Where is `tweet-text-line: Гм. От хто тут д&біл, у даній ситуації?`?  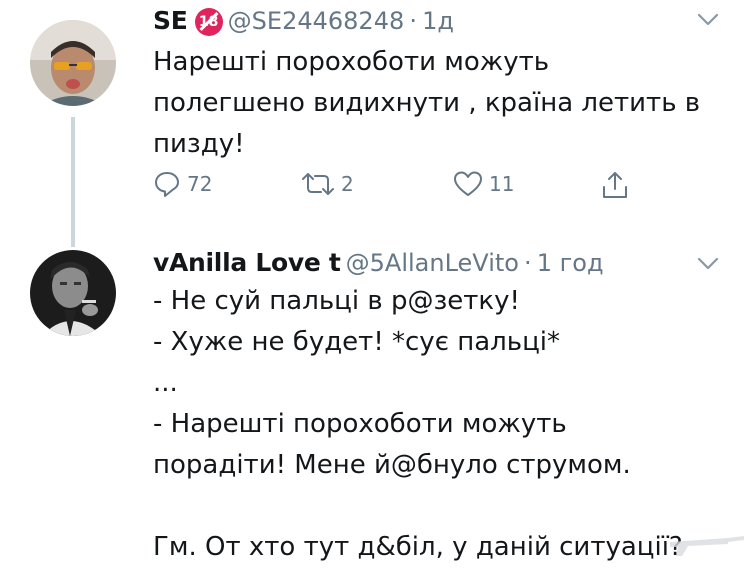 tweet-text-line: Гм. От хто тут д&біл, у даній ситуації? is located at coordinates (418, 547).